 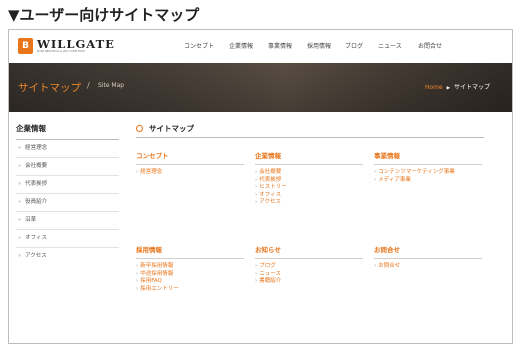 What do you see at coordinates (309, 203) in the screenshot?
I see `sitemap-link: › アクセス` at bounding box center [309, 203].